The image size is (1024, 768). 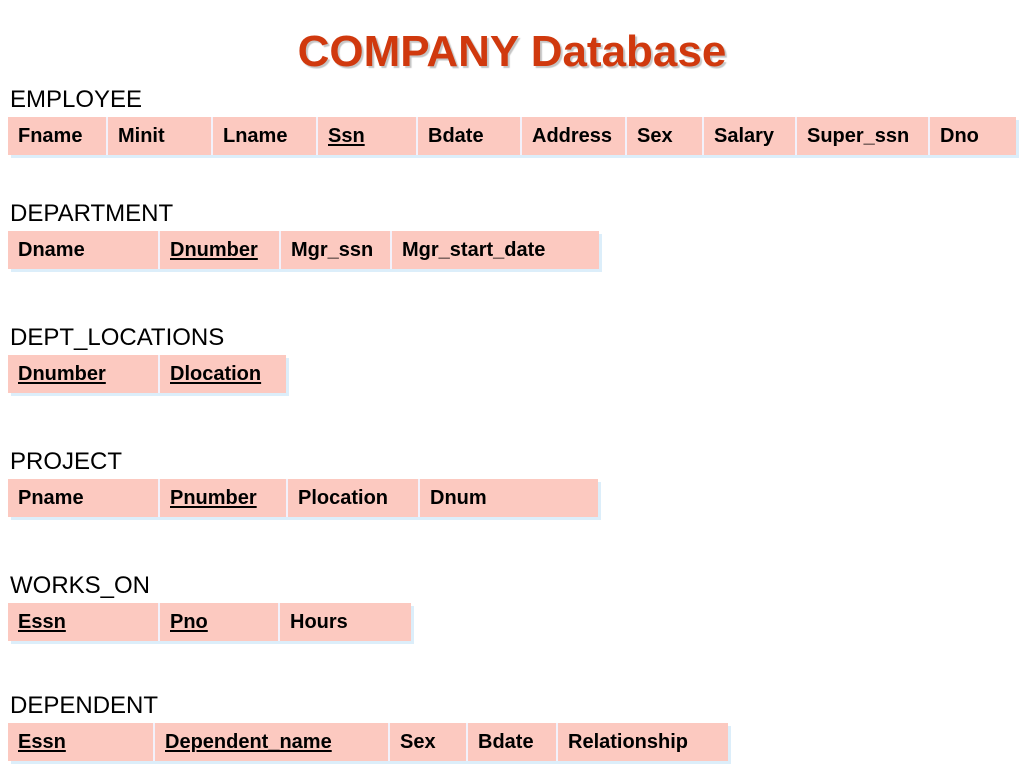 I want to click on relation-dept-locations: DEPT_LOCATIONS Dnumber Dlocation, so click(x=147, y=358).